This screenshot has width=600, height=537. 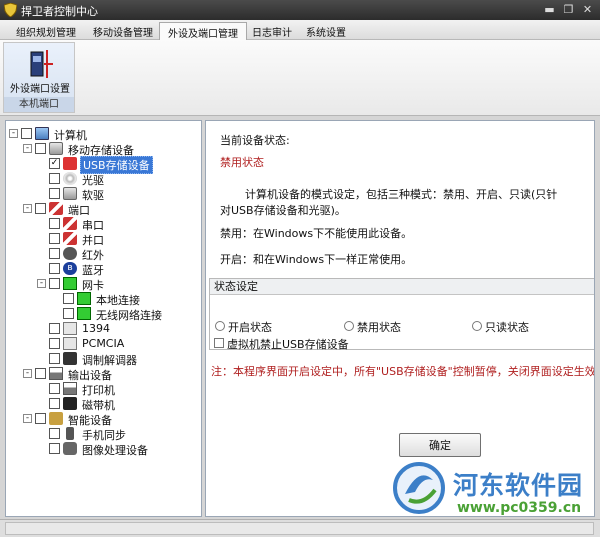 What do you see at coordinates (70, 178) in the screenshot?
I see `cd-icon` at bounding box center [70, 178].